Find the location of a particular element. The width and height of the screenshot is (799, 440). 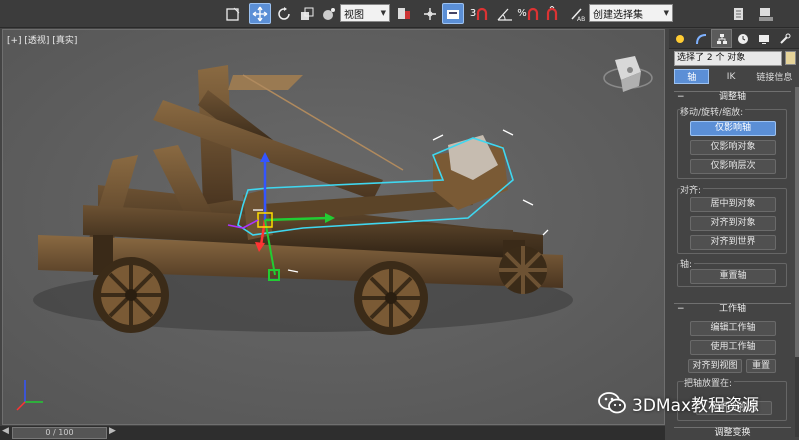

align-to-world-button: 对齐到世界 is located at coordinates (733, 242).